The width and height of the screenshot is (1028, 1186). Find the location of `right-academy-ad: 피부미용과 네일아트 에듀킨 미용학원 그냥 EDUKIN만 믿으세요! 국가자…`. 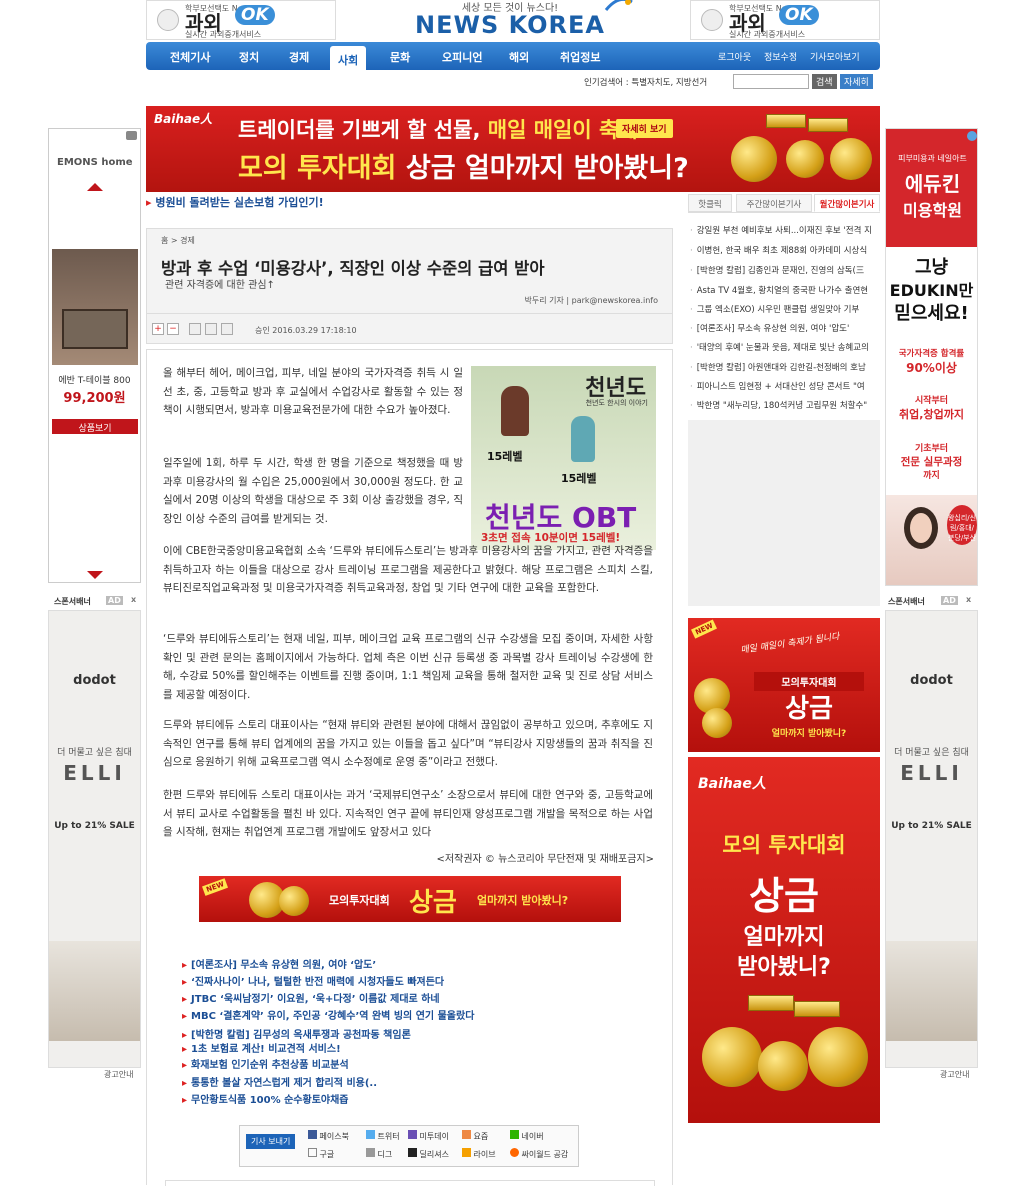

right-academy-ad: 피부미용과 네일아트 에듀킨 미용학원 그냥 EDUKIN만 믿으세요! 국가자… is located at coordinates (931, 357).